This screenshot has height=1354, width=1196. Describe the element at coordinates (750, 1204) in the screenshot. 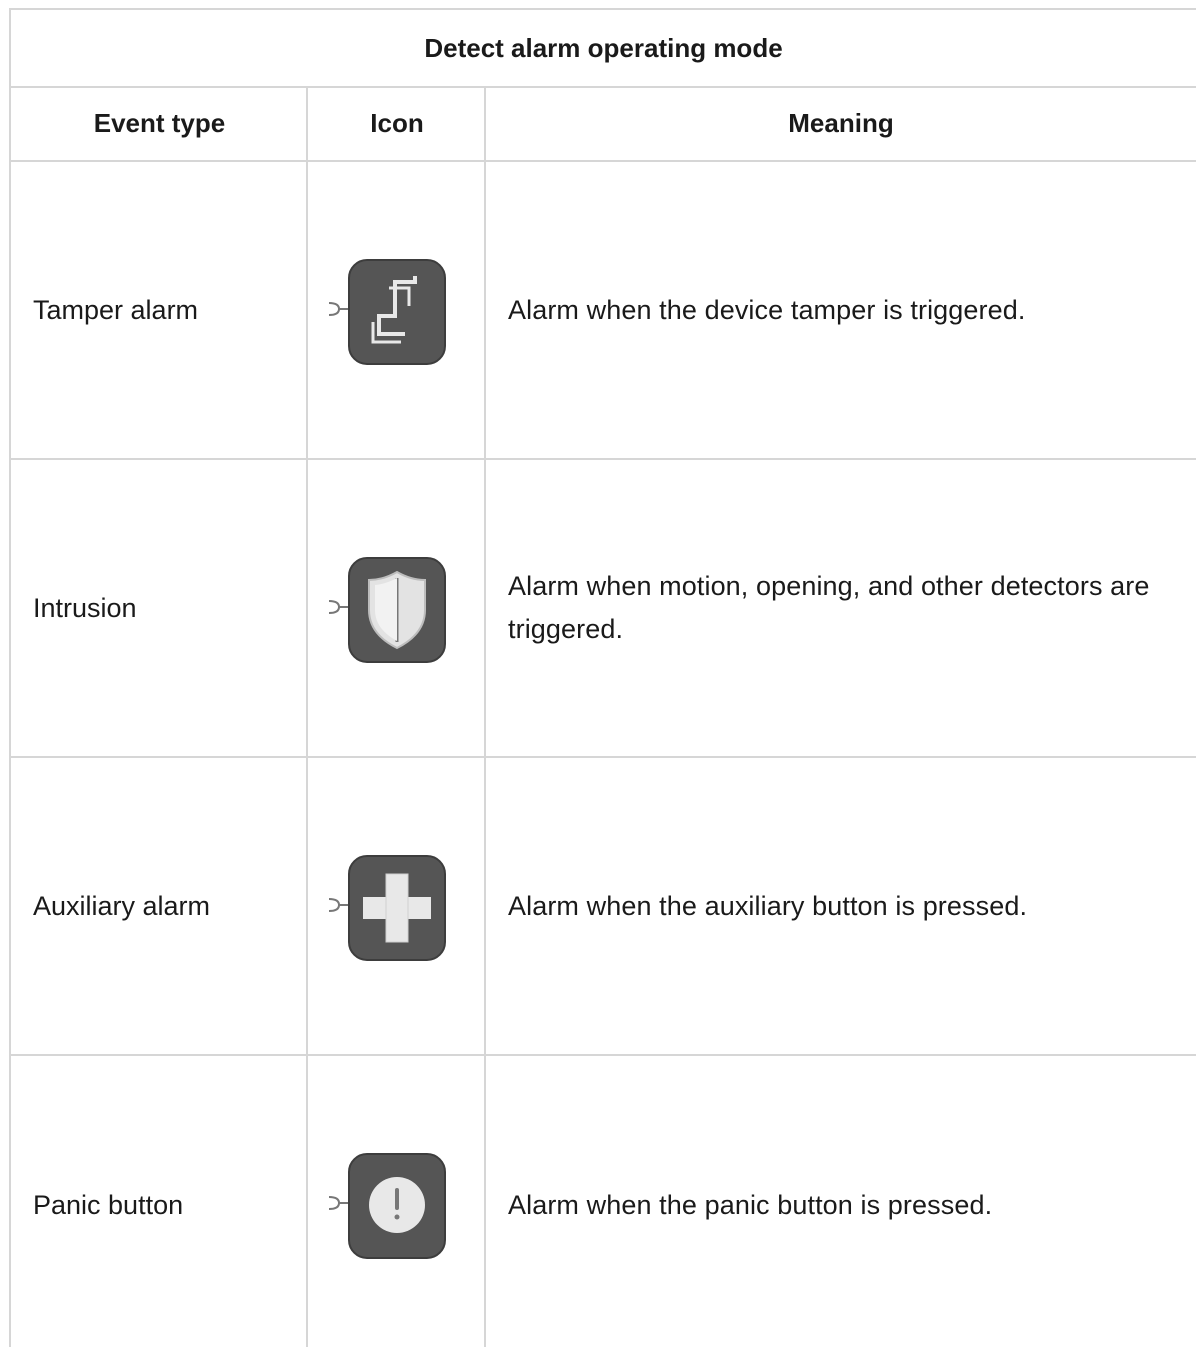

I see `meaning-cell: Alarm when the panic button is pressed.` at that location.